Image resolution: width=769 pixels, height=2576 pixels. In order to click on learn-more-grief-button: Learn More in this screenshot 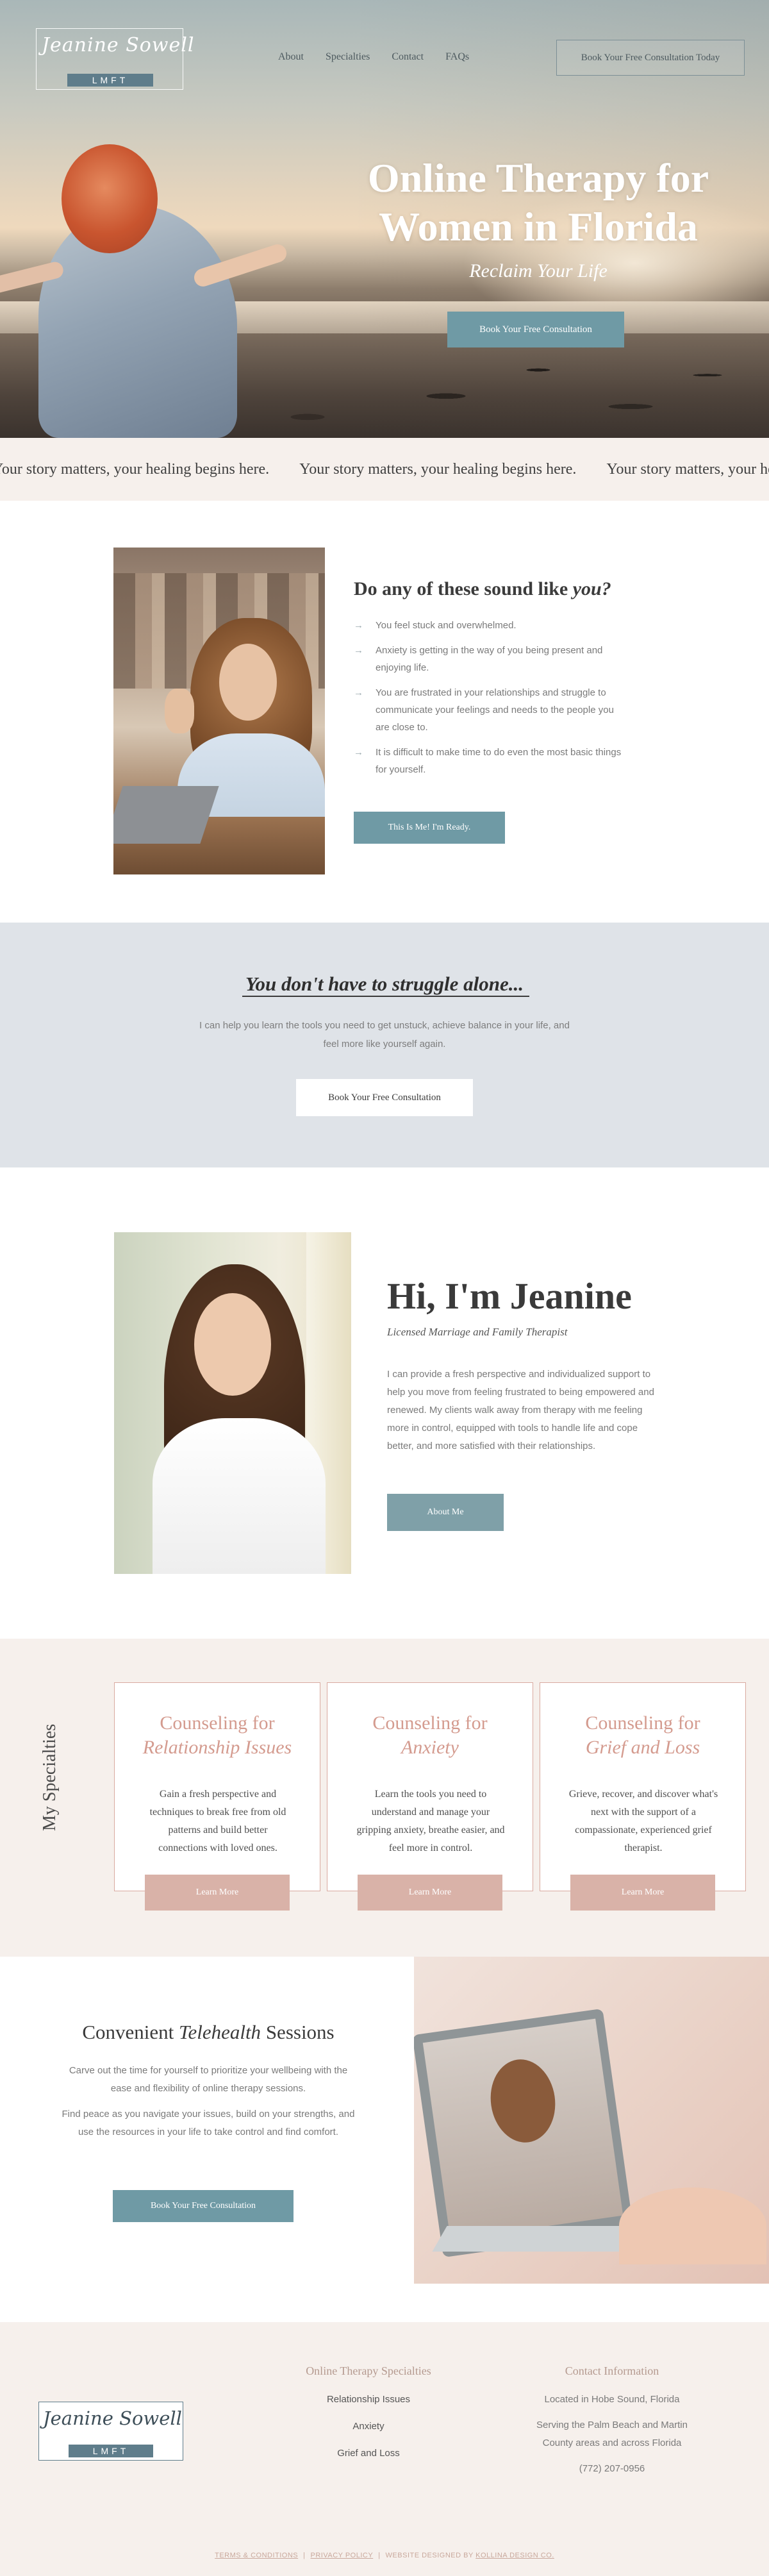, I will do `click(642, 1893)`.